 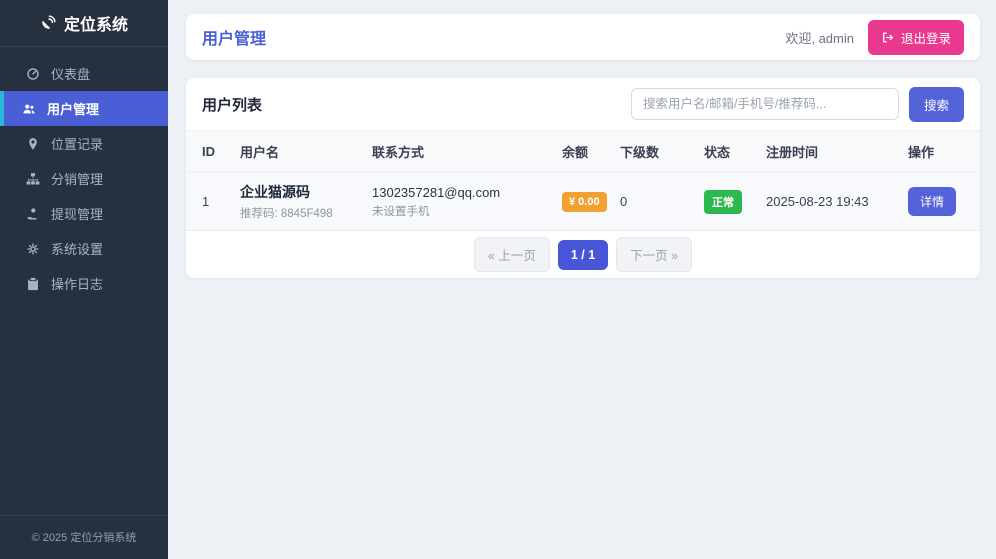 I want to click on logout-label: 退出登录, so click(x=925, y=38).